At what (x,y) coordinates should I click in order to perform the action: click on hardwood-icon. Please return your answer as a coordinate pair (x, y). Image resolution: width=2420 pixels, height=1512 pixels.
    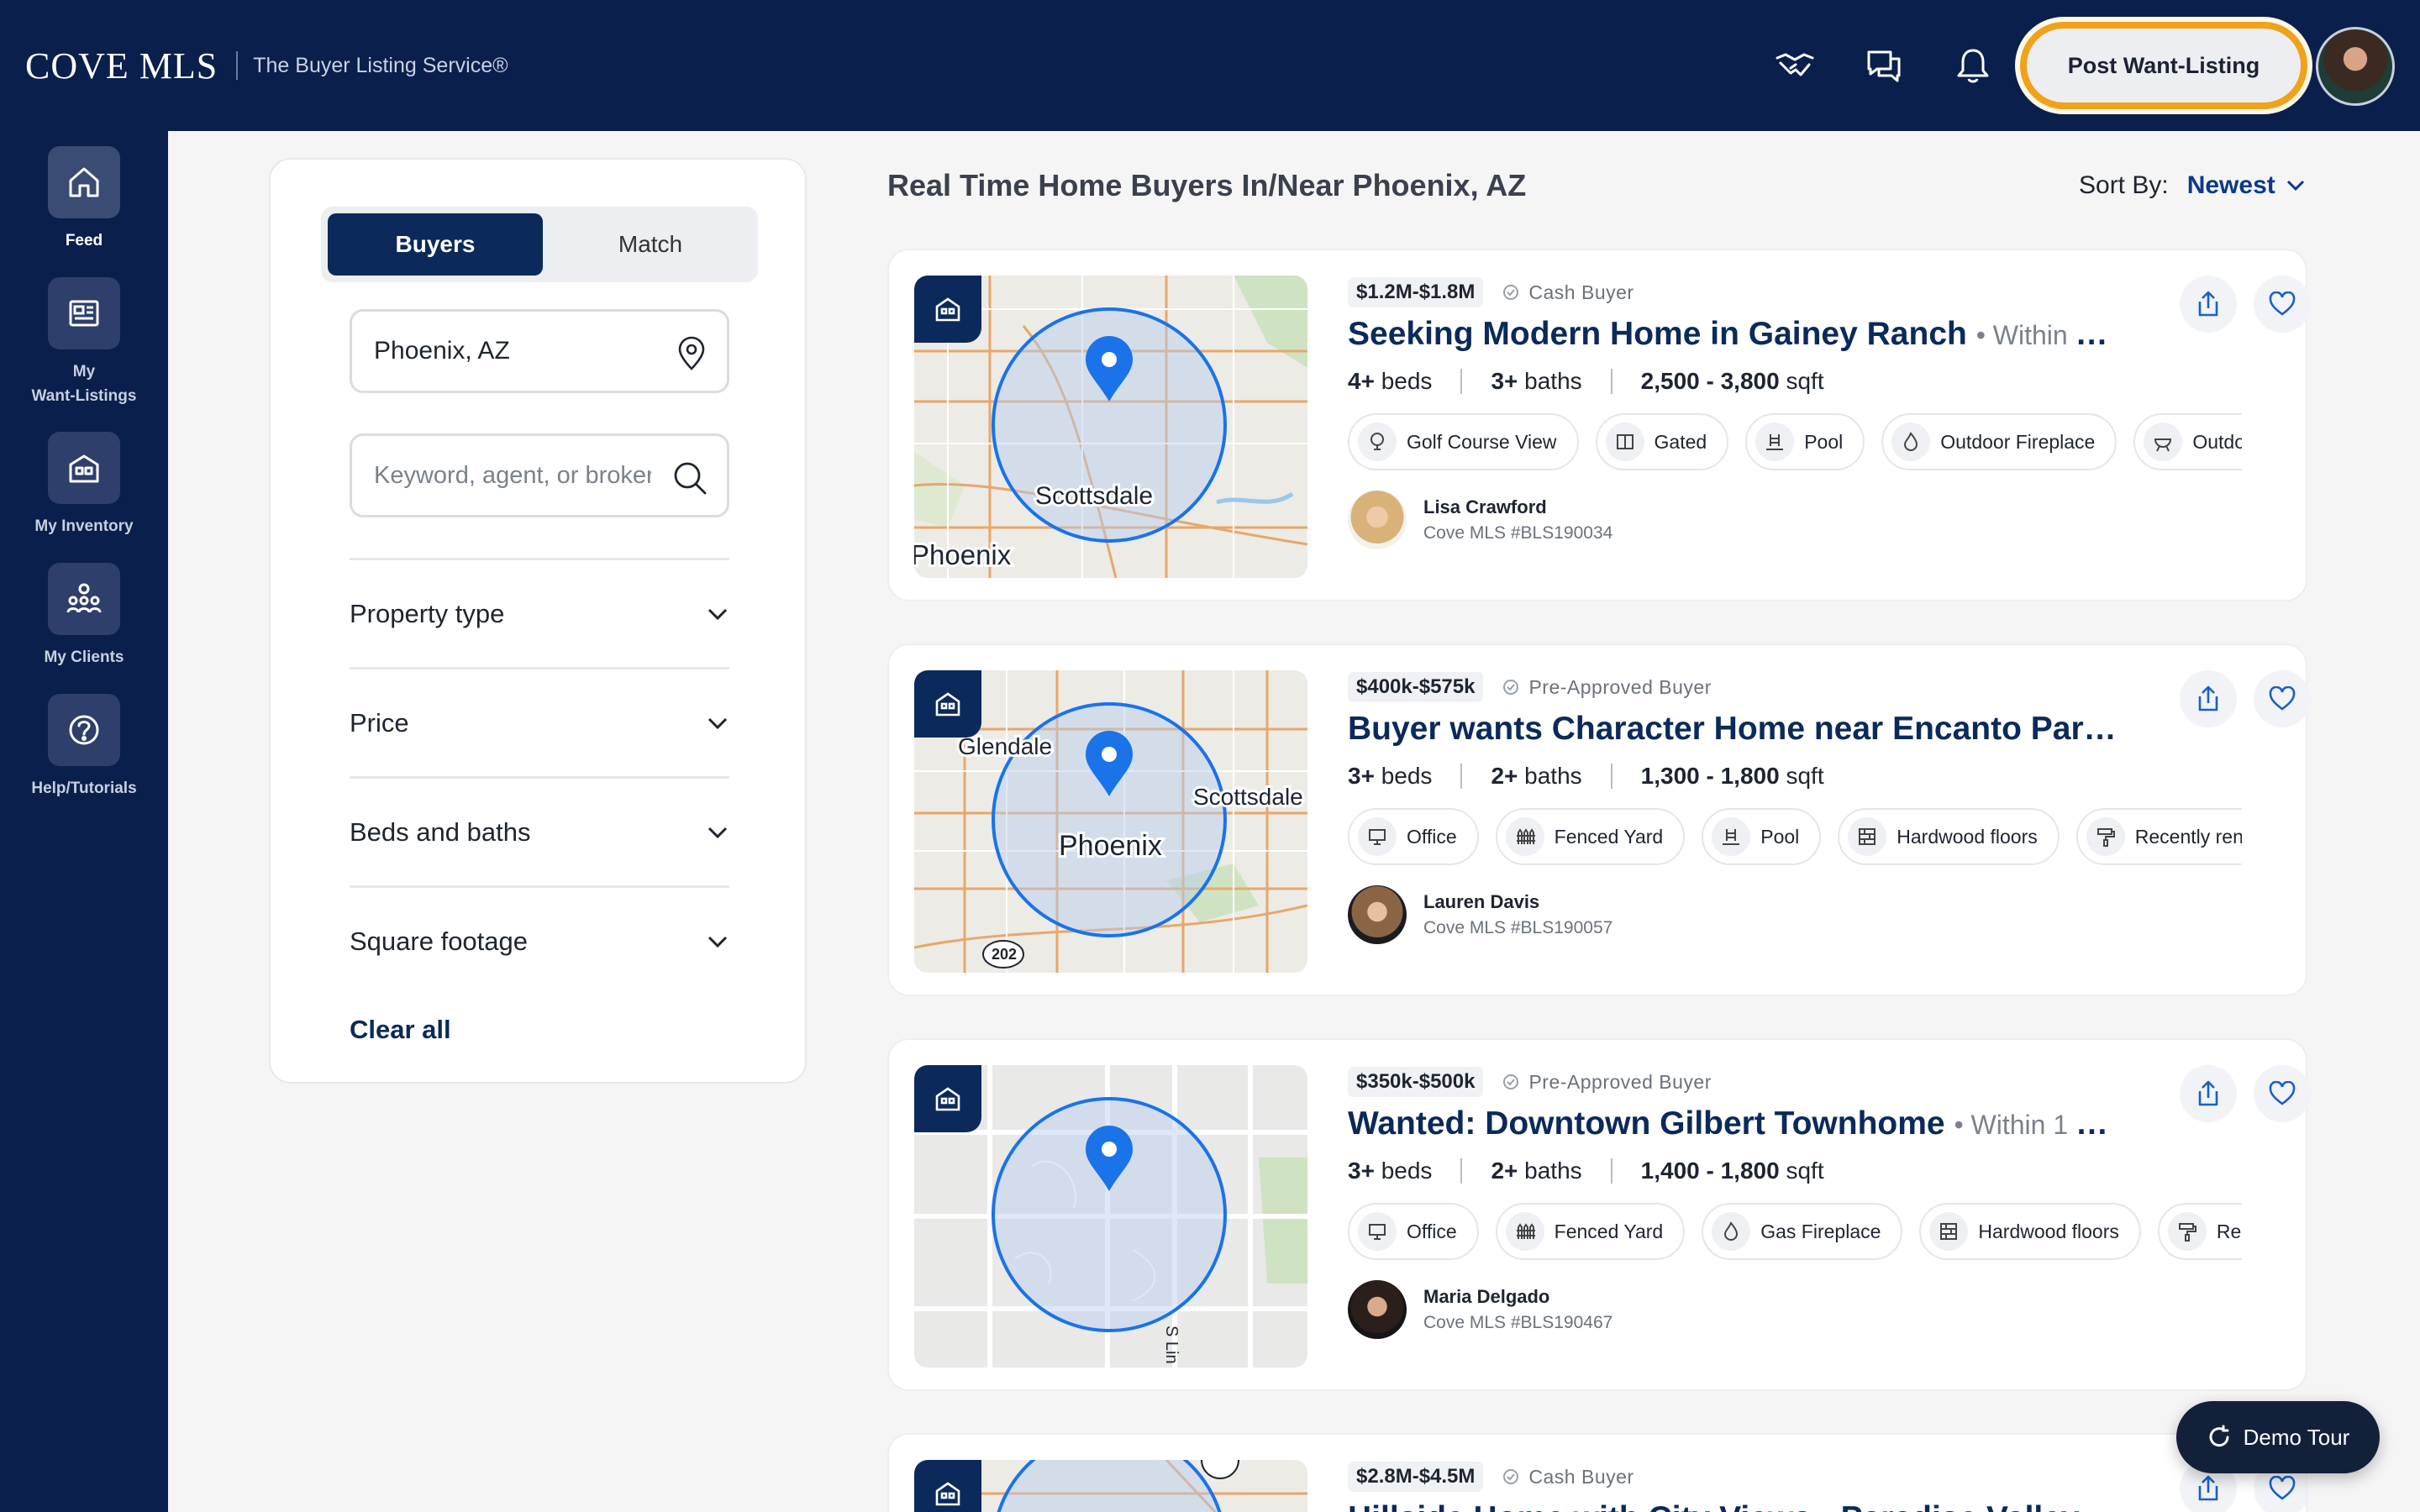
    Looking at the image, I should click on (1867, 836).